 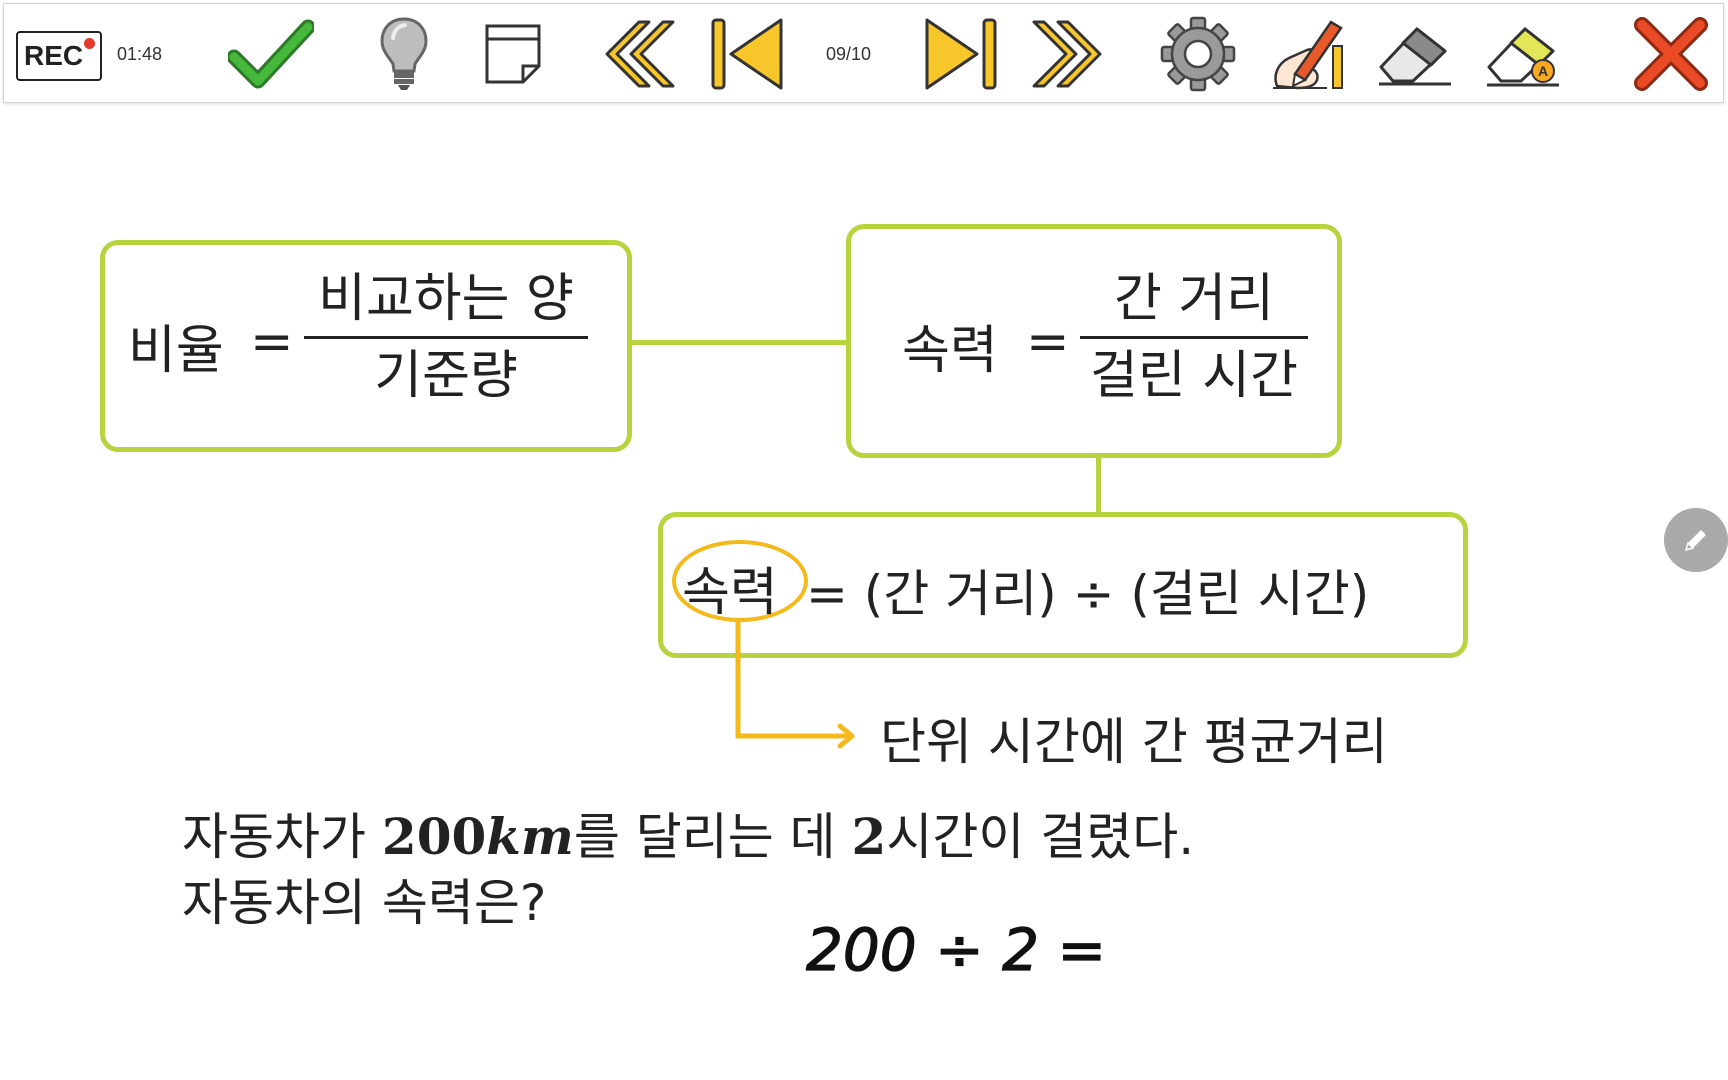 I want to click on speed-numerator: 간 거리, so click(x=1194, y=299).